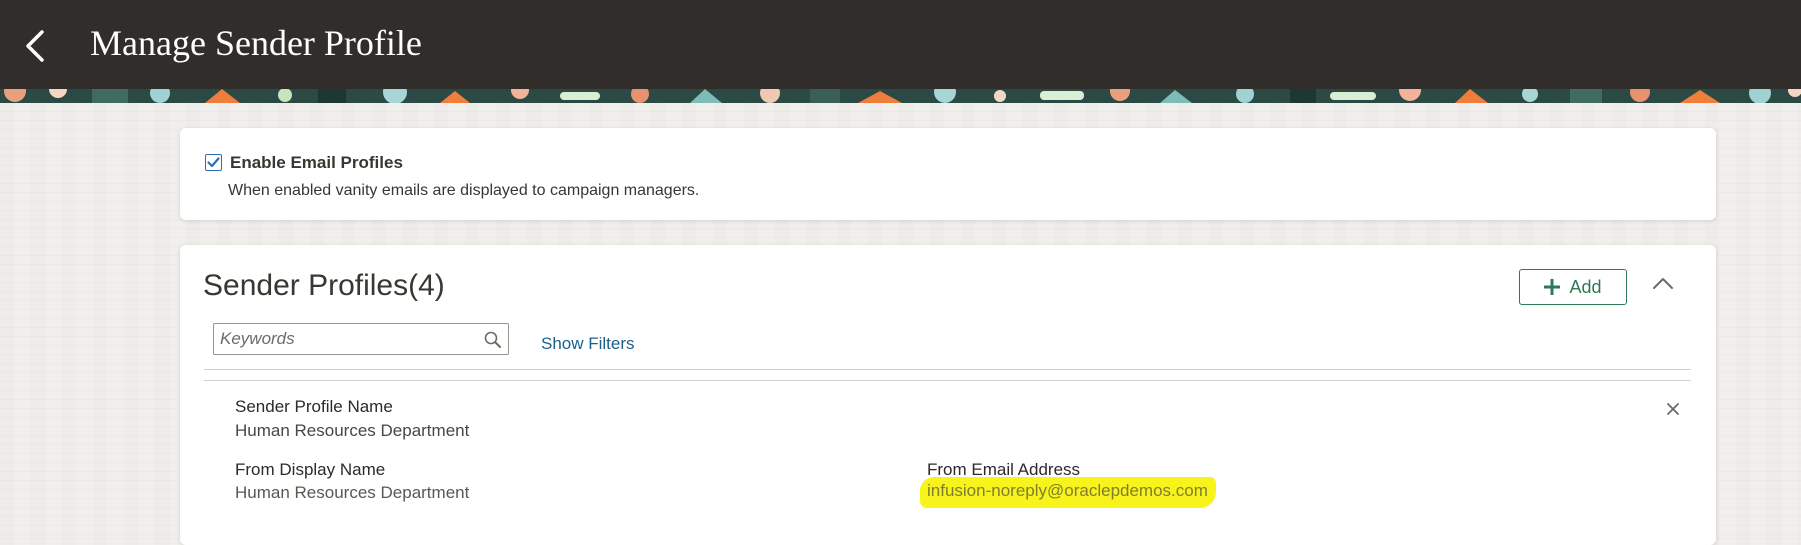 The image size is (1801, 545). Describe the element at coordinates (352, 492) in the screenshot. I see `from-display-name-value: Human Resources Department` at that location.